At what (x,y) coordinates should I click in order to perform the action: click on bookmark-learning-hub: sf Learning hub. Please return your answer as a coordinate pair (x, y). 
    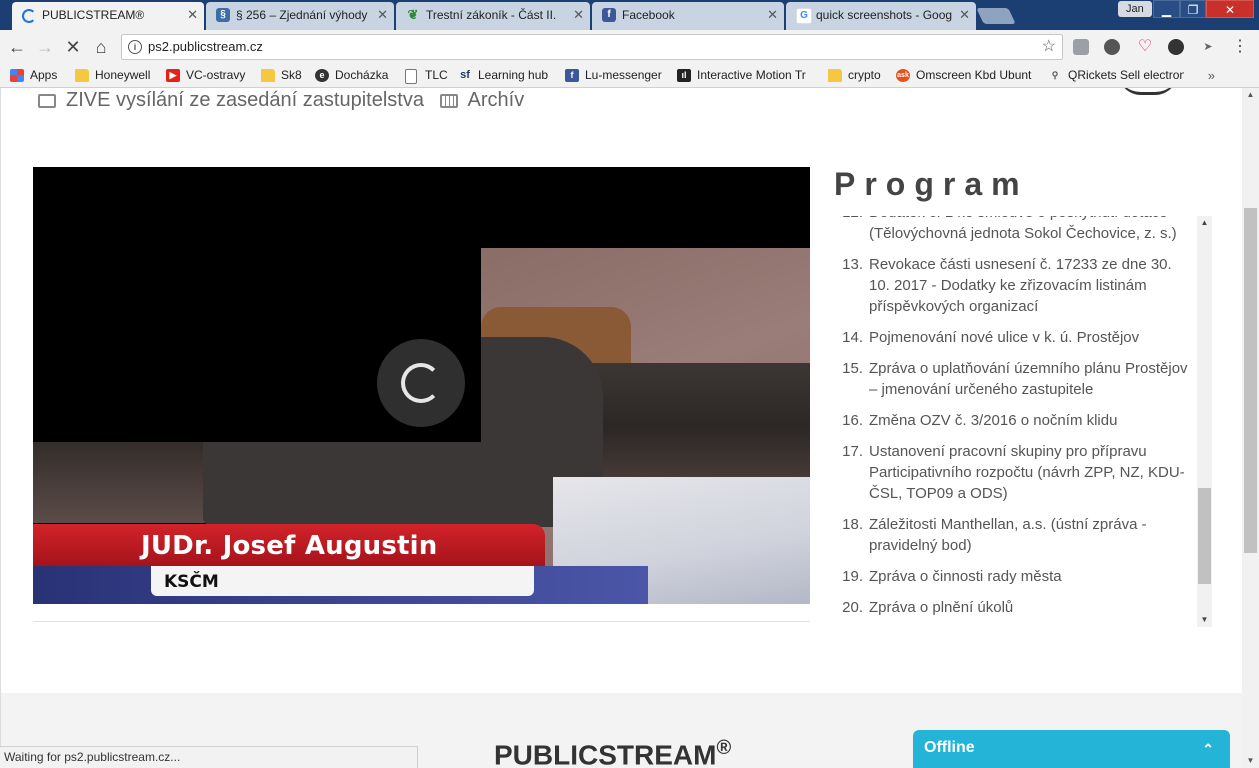
    Looking at the image, I should click on (507, 75).